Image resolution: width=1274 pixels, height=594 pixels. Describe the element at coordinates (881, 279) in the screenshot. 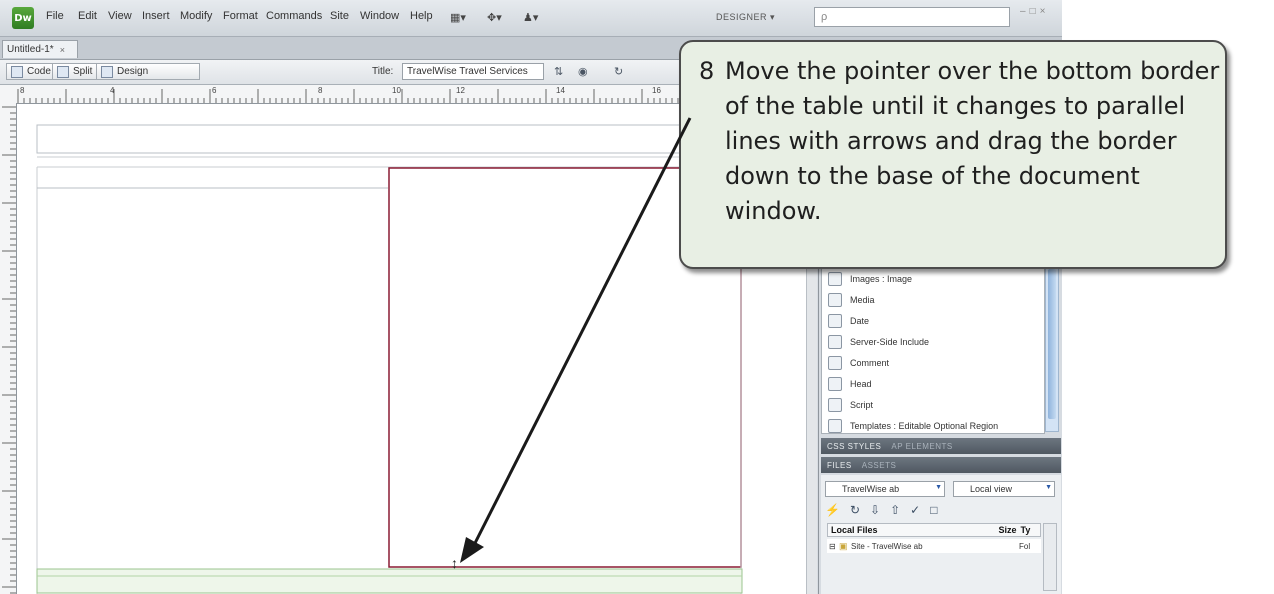

I see `item-label: Images : Image` at that location.